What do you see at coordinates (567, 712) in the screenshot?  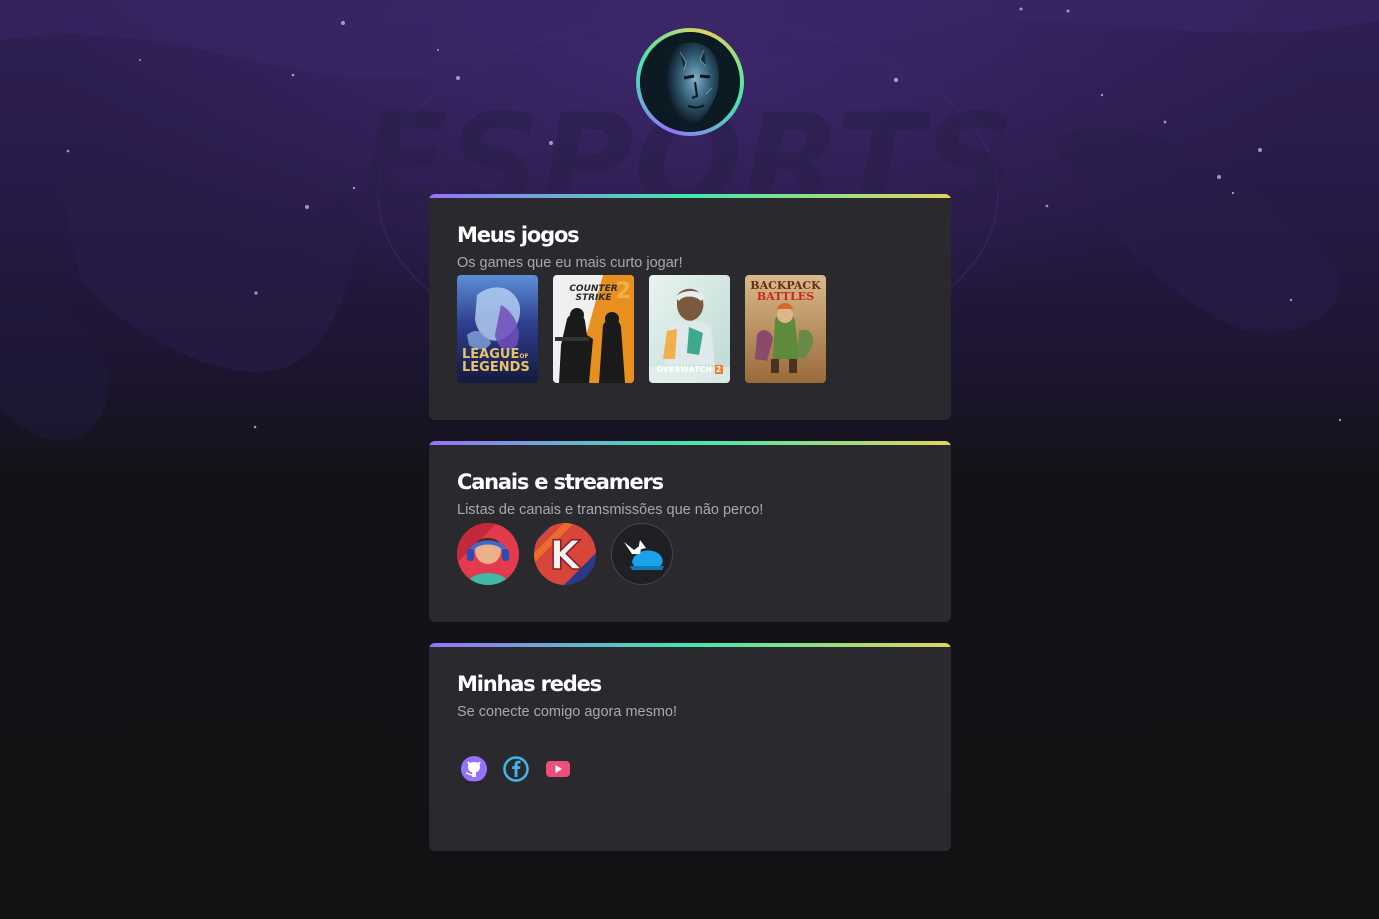 I see `socials-subtitle: Se conecte comigo agora mesmo!` at bounding box center [567, 712].